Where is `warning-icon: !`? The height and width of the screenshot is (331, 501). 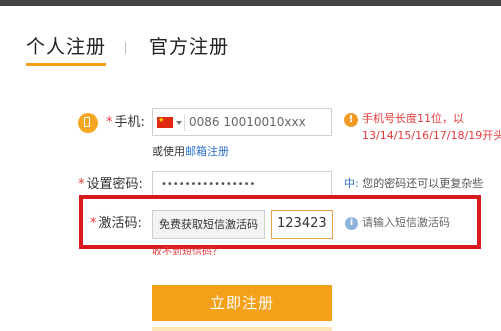
warning-icon: ! is located at coordinates (351, 120).